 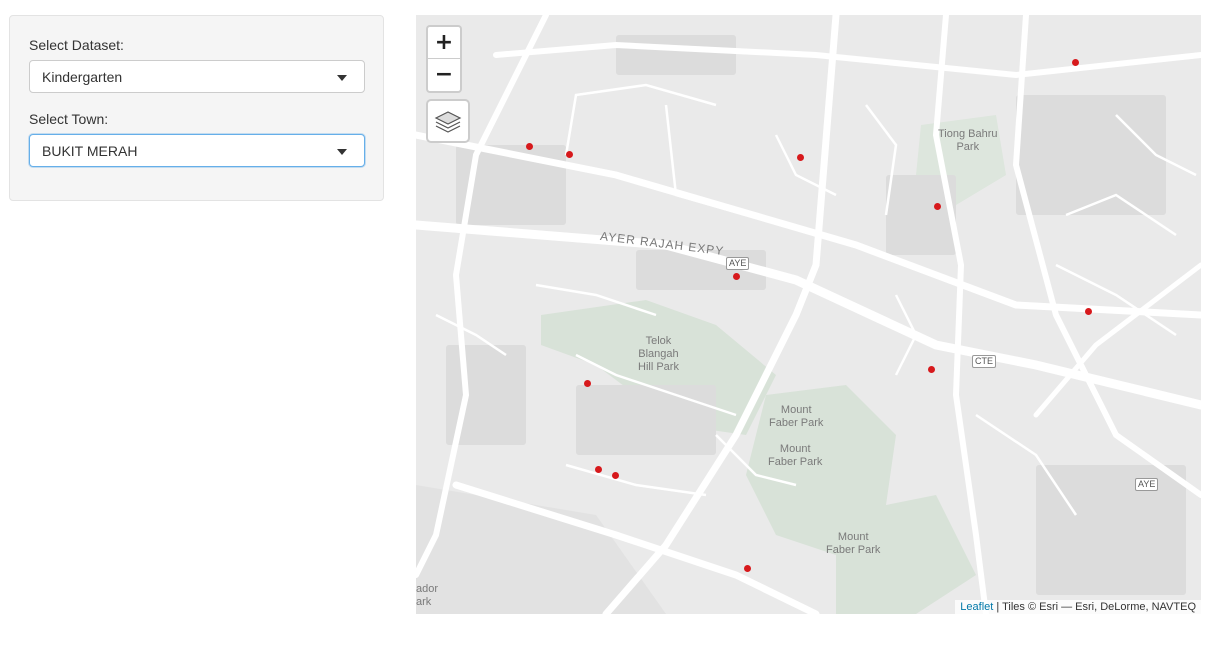 What do you see at coordinates (1094, 607) in the screenshot?
I see `attribution-text: | Tiles © Esri — Esri, DeLorme, NAVTEQ` at bounding box center [1094, 607].